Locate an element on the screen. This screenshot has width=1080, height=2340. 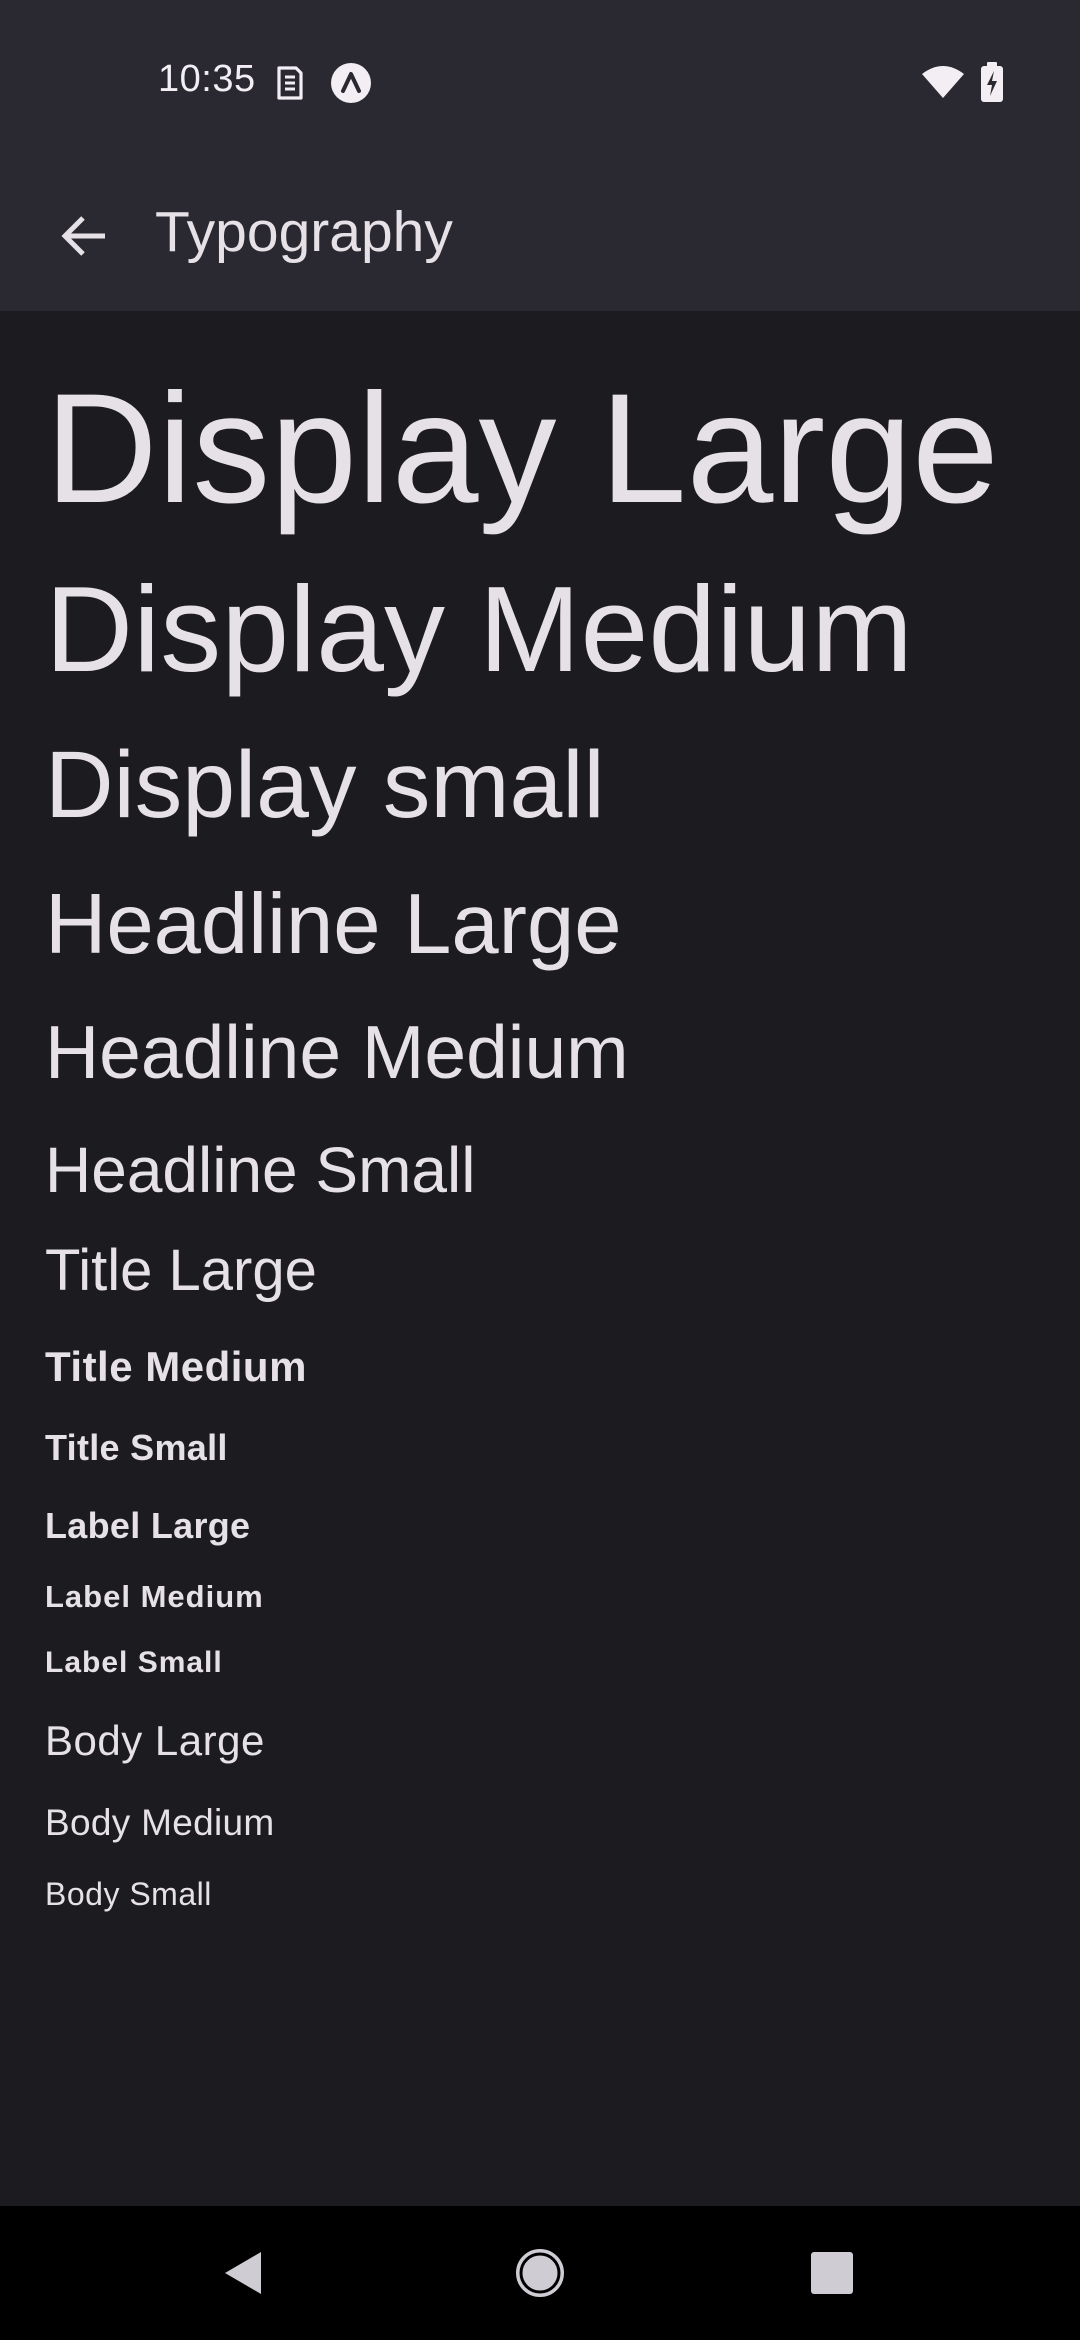
display-medium-sample: Display Medium is located at coordinates (479, 629).